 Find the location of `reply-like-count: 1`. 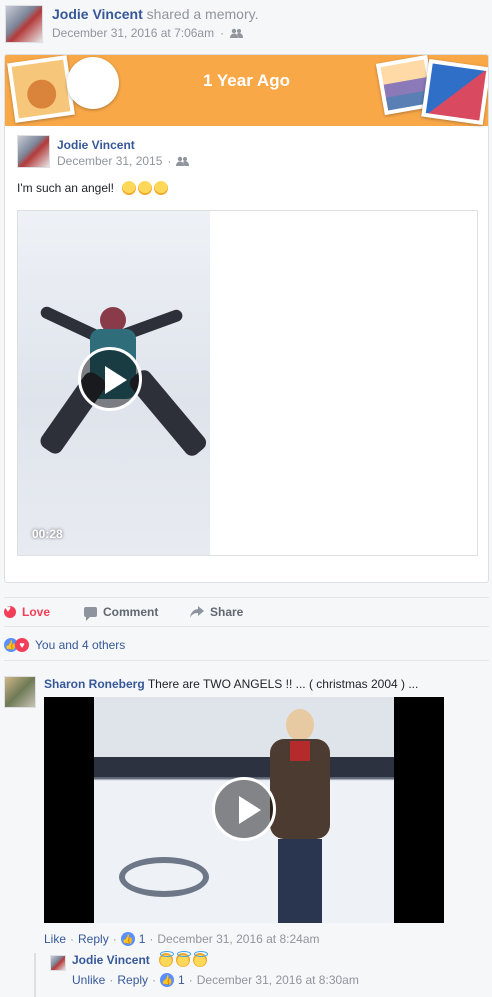

reply-like-count: 1 is located at coordinates (181, 980).